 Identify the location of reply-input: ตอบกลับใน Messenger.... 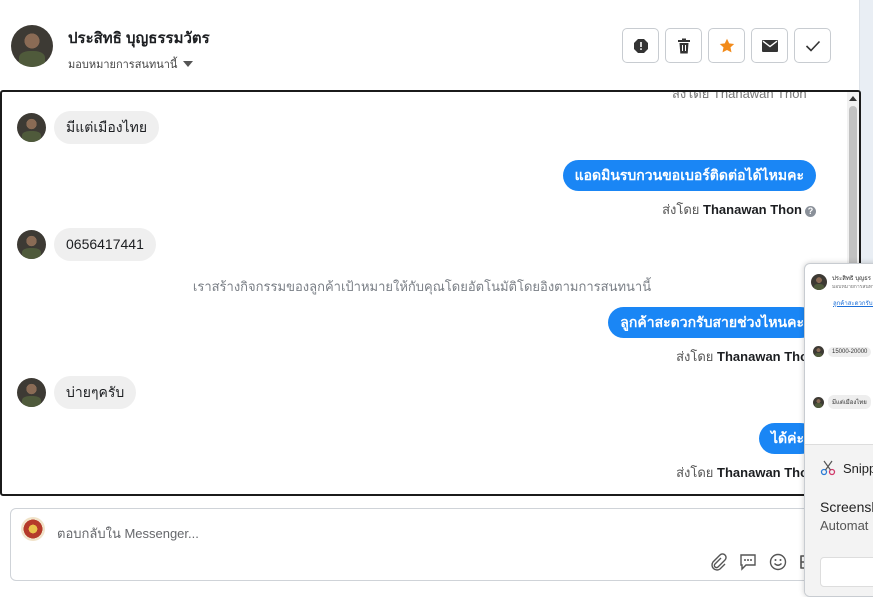
(128, 533).